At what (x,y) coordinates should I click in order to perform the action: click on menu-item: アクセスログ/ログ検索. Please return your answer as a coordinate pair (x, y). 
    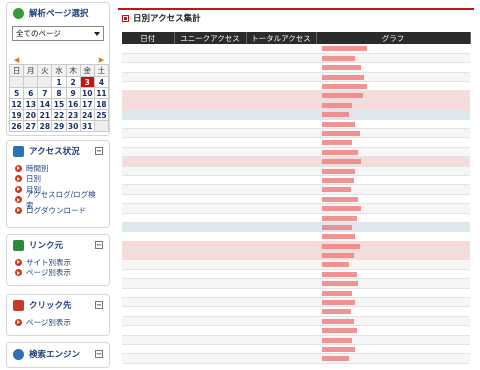
    Looking at the image, I should click on (59, 200).